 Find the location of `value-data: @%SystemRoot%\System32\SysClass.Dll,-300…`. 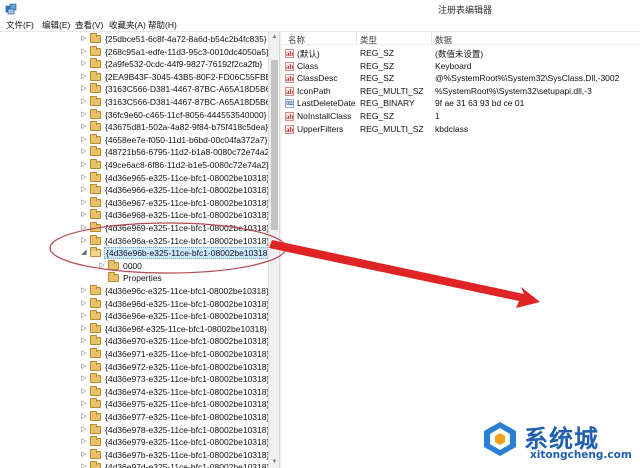

value-data: @%SystemRoot%\System32\SysClass.Dll,-300… is located at coordinates (527, 78).